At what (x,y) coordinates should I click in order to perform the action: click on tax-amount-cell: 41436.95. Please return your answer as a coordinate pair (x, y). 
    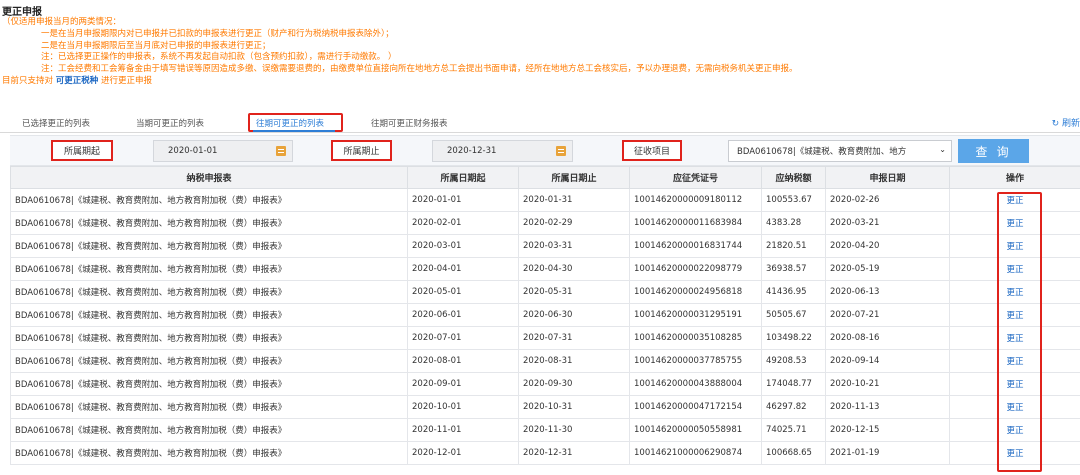
    Looking at the image, I should click on (793, 292).